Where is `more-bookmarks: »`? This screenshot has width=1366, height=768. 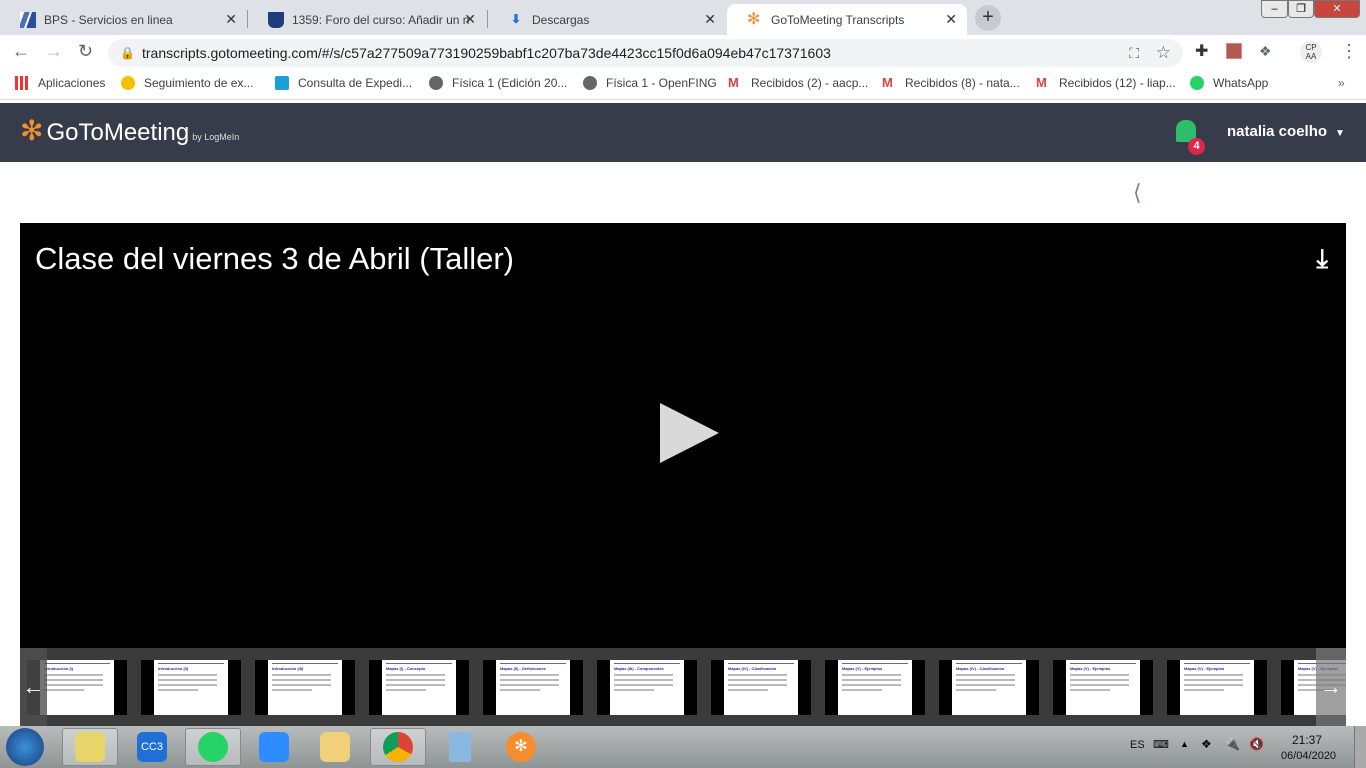
more-bookmarks: » is located at coordinates (1341, 83).